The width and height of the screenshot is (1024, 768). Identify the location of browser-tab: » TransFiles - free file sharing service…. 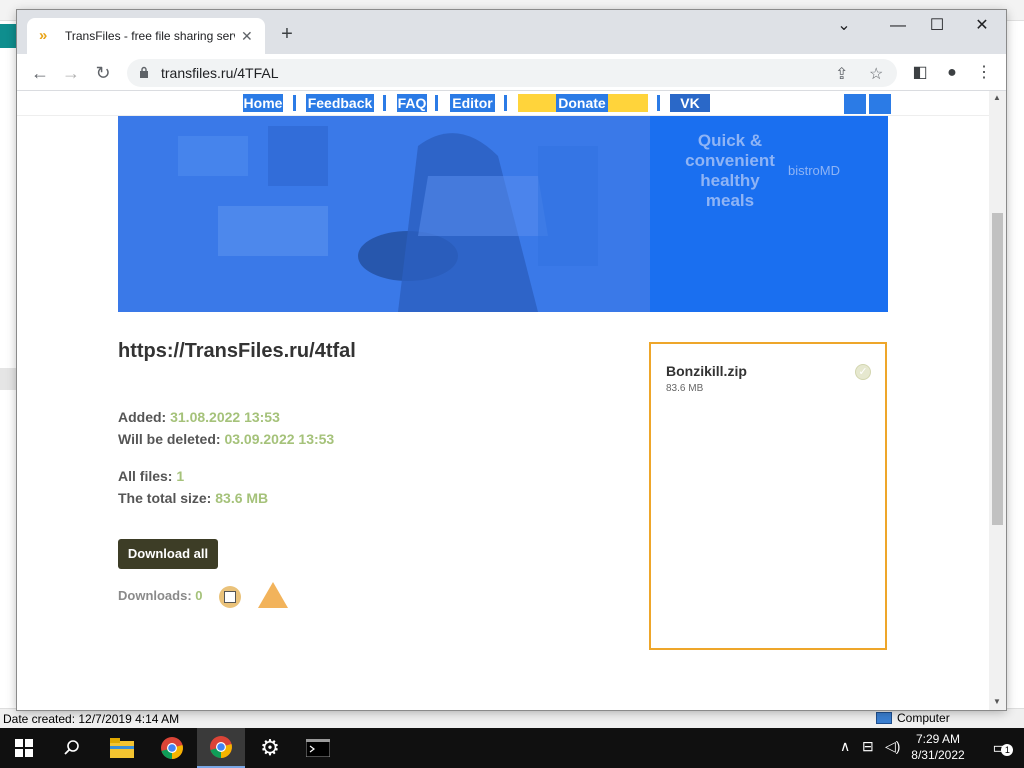
(146, 36).